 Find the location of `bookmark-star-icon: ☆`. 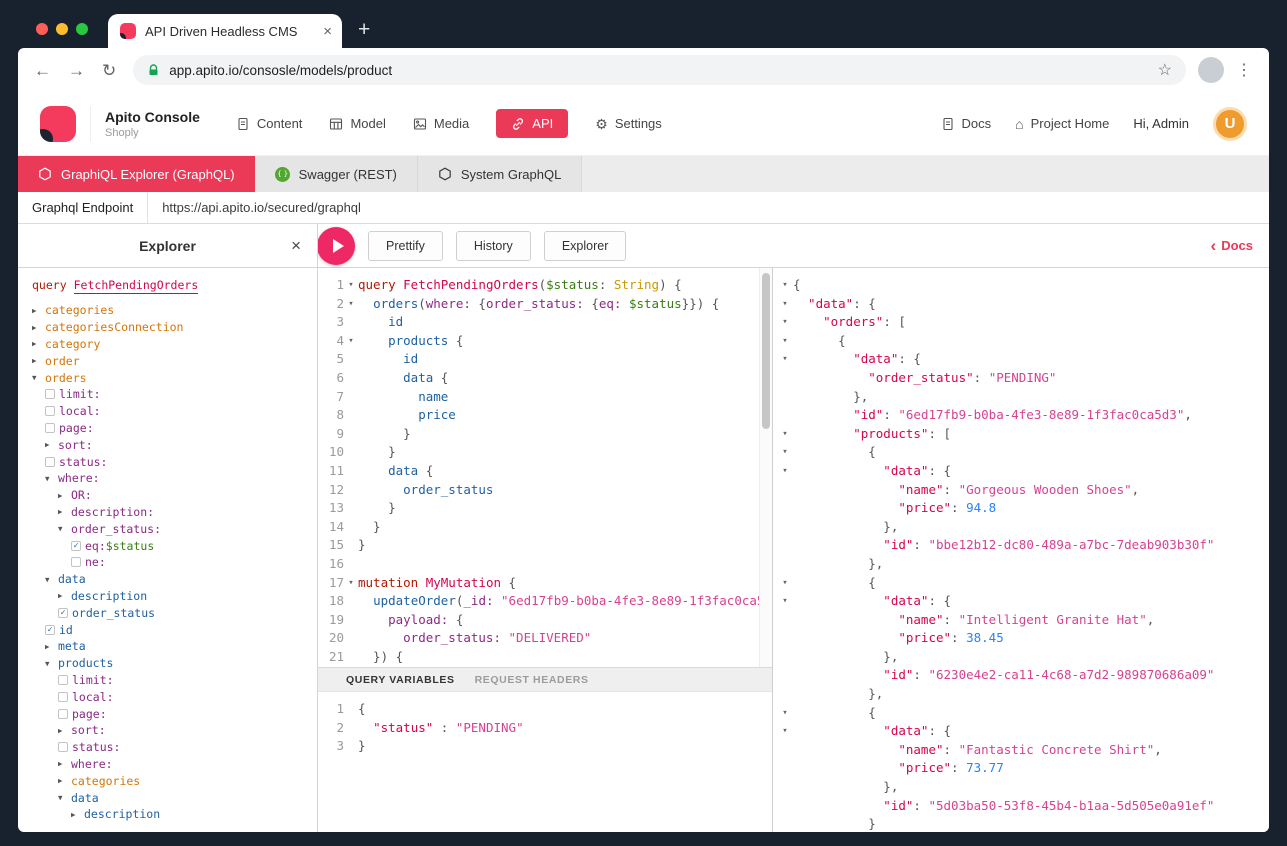

bookmark-star-icon: ☆ is located at coordinates (1165, 70).